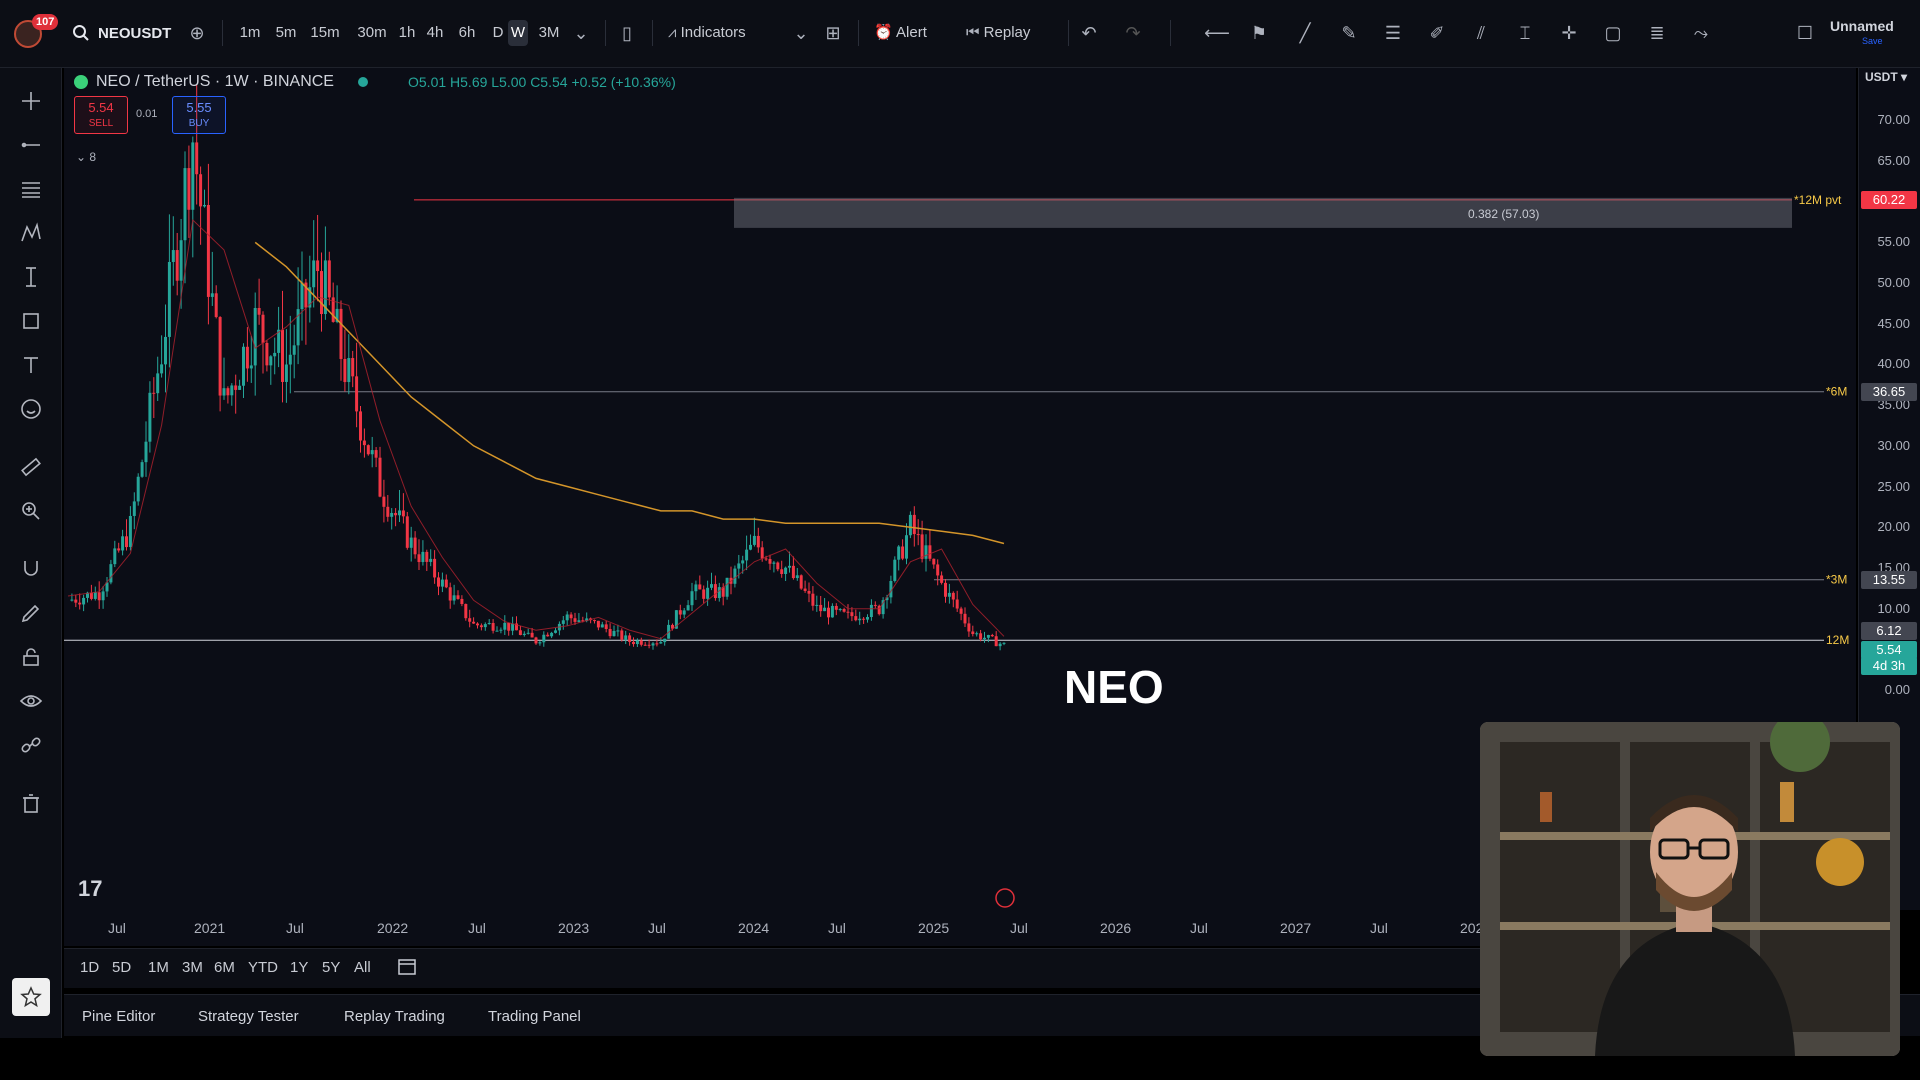 This screenshot has height=1080, width=1920. What do you see at coordinates (435, 33) in the screenshot?
I see `timeframe-4h: 4h` at bounding box center [435, 33].